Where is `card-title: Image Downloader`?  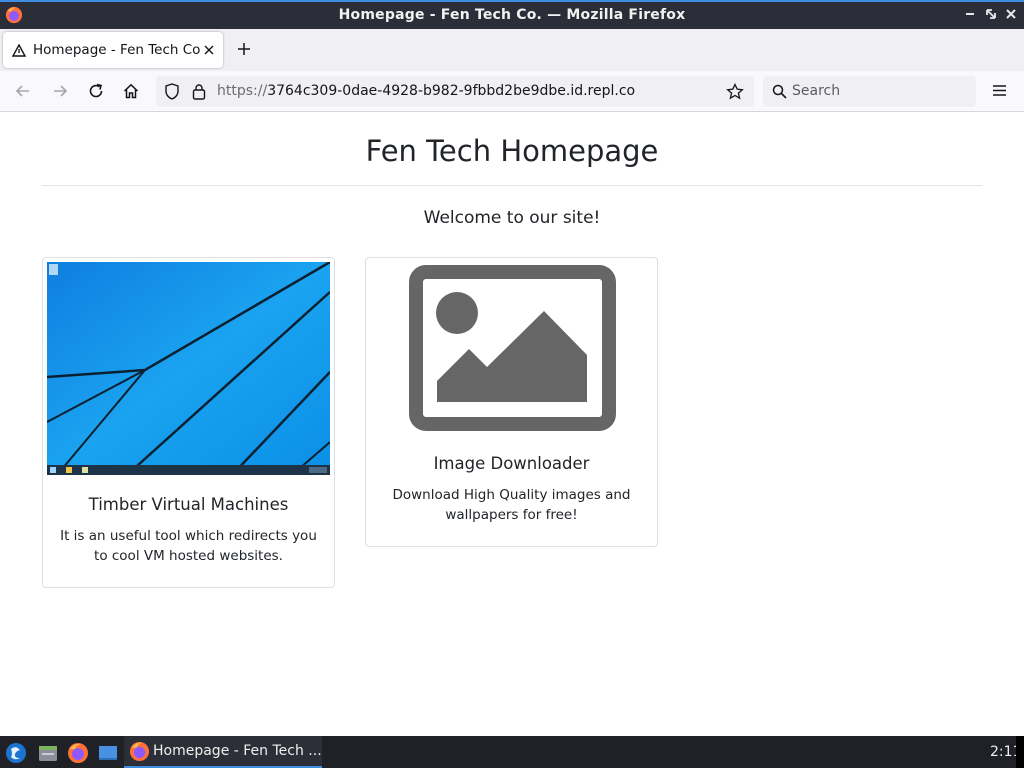 card-title: Image Downloader is located at coordinates (511, 463).